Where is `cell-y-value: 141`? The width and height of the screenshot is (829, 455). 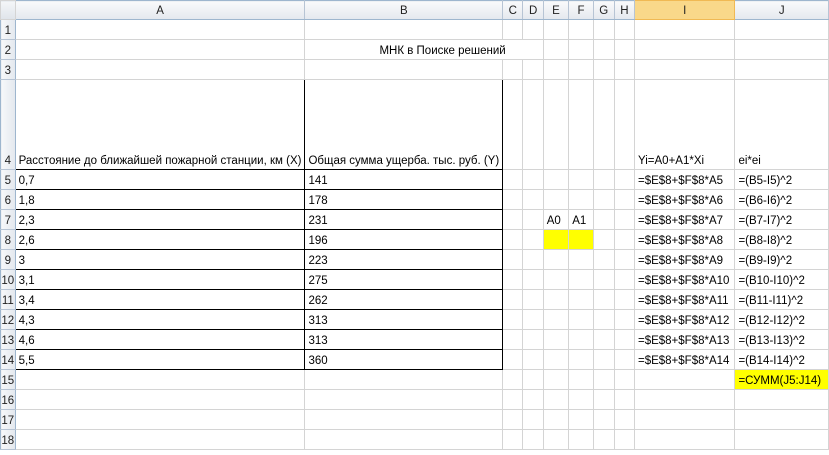
cell-y-value: 141 is located at coordinates (404, 179).